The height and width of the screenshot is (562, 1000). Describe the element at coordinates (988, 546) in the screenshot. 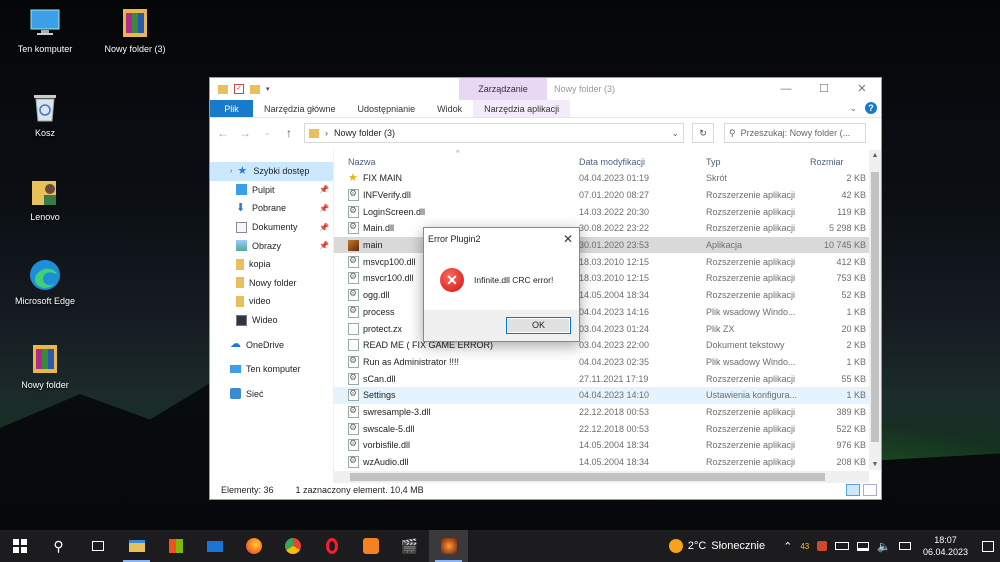

I see `notifications-icon` at that location.